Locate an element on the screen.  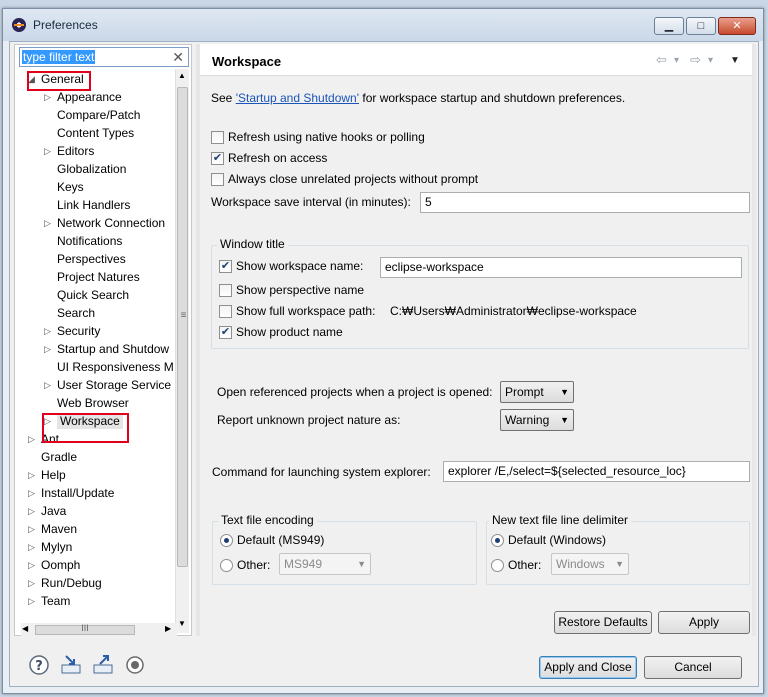
back-history-dropdown-icon: ▾ is located at coordinates (676, 60).